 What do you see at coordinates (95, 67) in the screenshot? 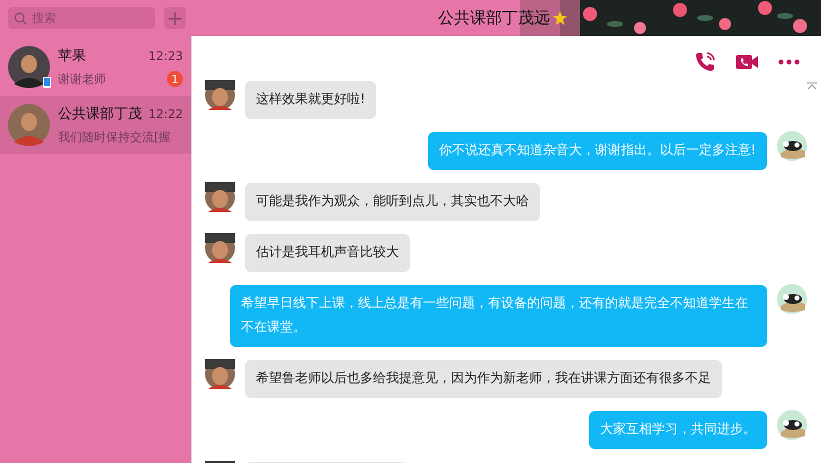
I see `contact-item: 苹果 12:23 谢谢老师 1` at bounding box center [95, 67].